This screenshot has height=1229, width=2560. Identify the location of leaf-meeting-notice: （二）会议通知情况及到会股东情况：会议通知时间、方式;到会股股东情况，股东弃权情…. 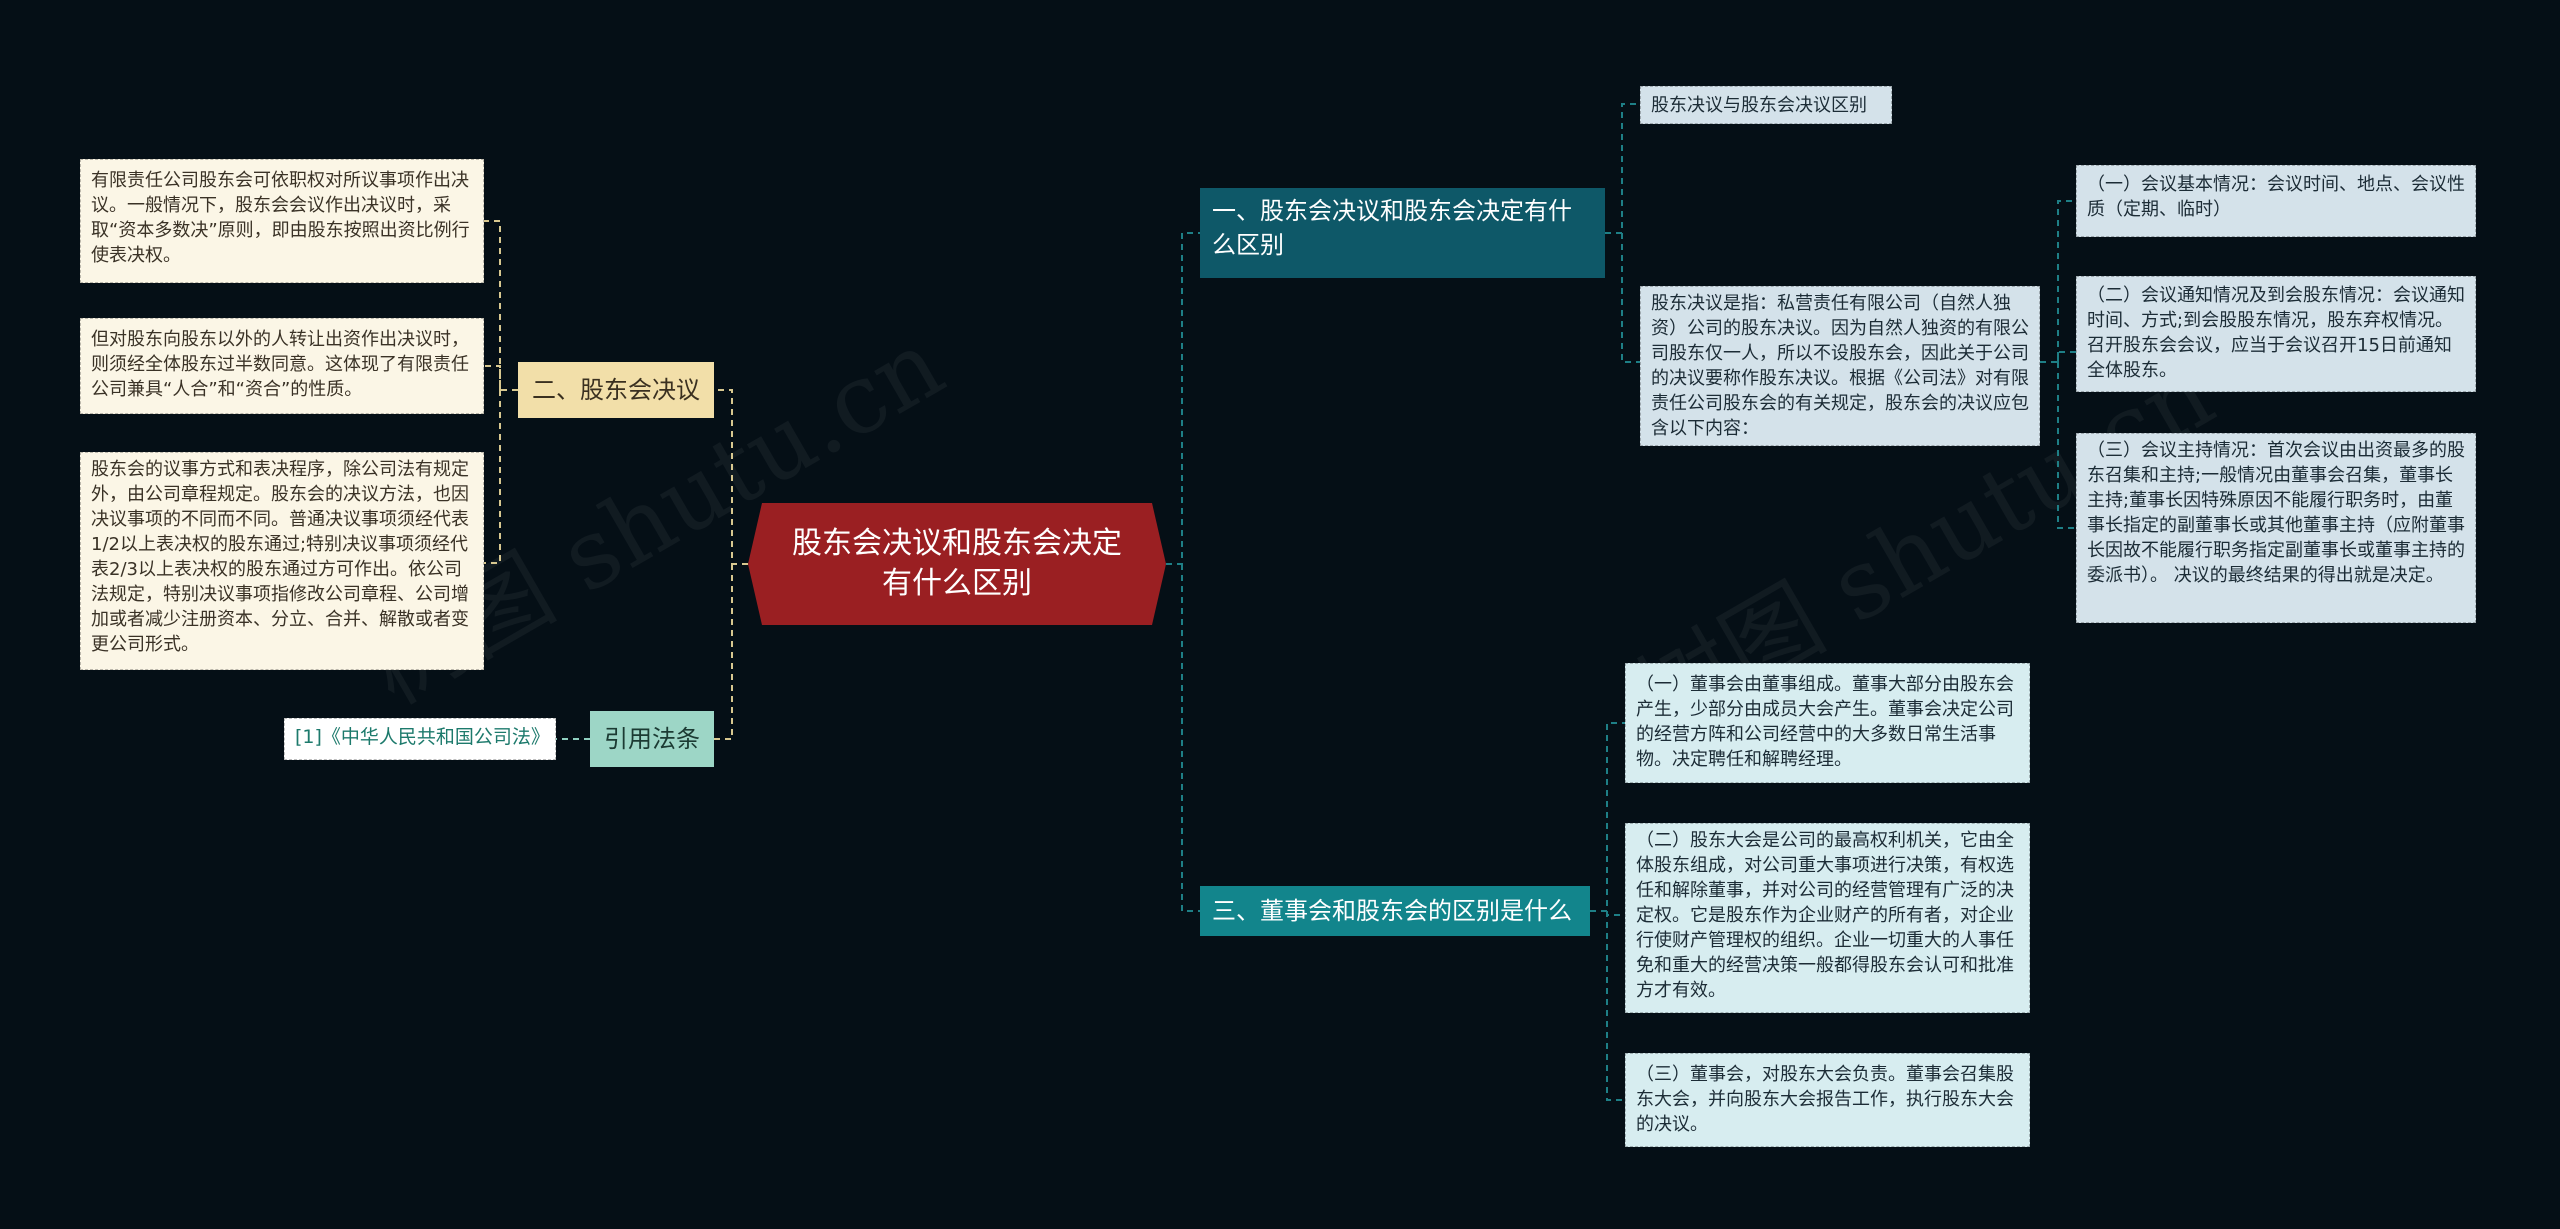
(2276, 334).